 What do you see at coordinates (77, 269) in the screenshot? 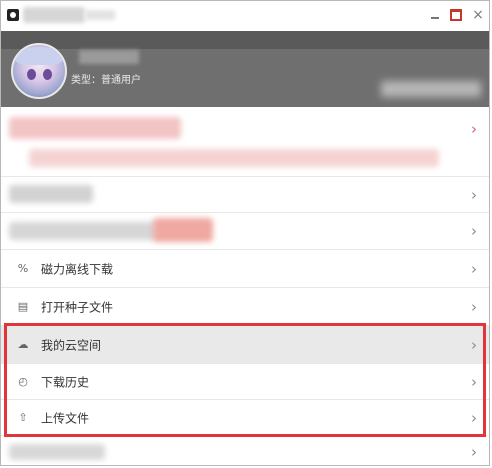
I see `menu-item-label: 磁力离线下载` at bounding box center [77, 269].